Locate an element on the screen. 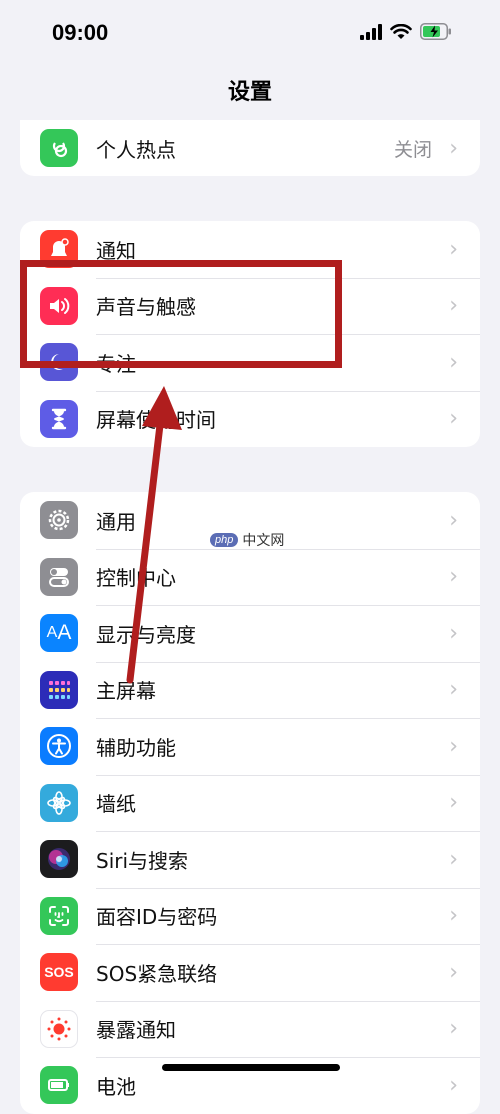 The image size is (500, 1114). watermark-logo: php is located at coordinates (224, 540).